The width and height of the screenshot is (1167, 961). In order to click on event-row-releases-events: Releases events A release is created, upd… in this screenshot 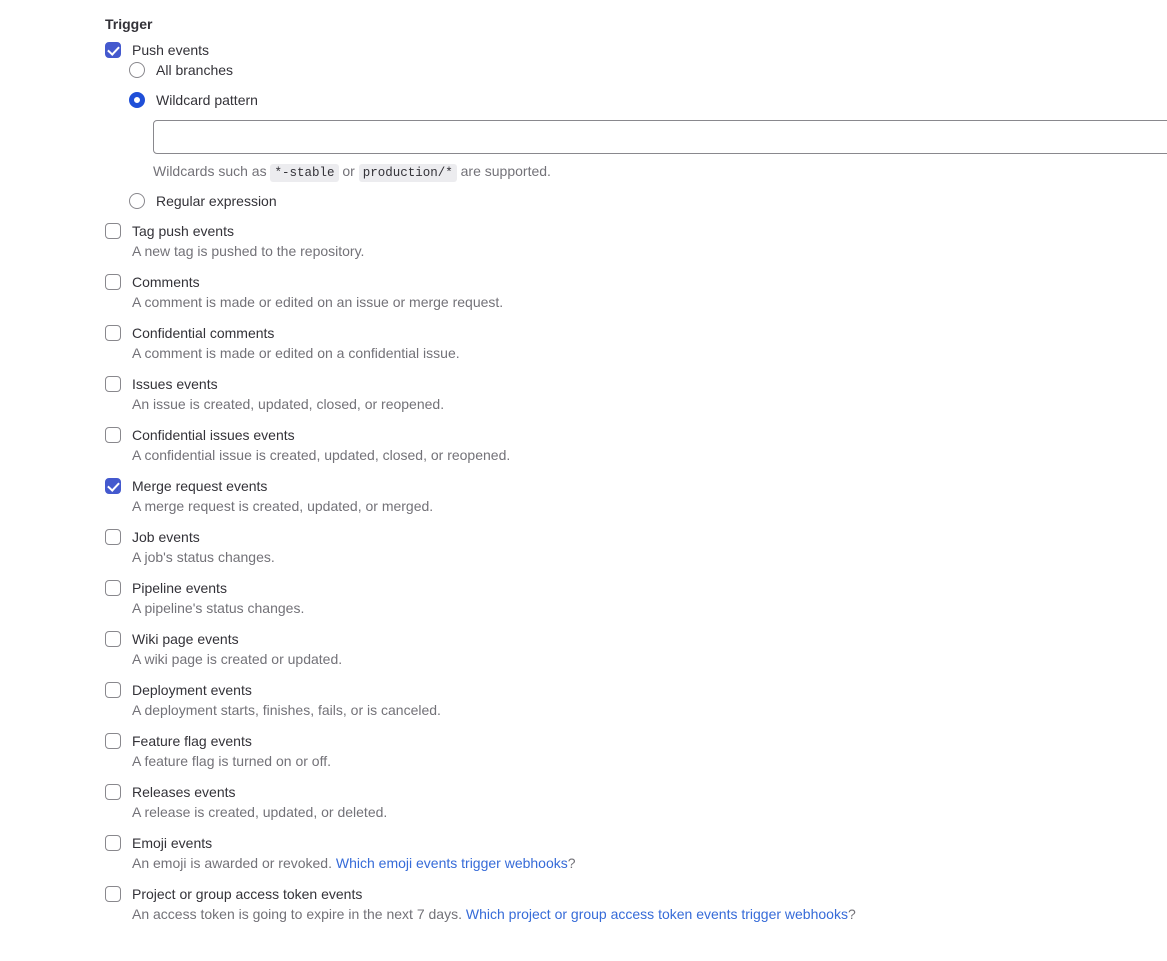, I will do `click(636, 802)`.